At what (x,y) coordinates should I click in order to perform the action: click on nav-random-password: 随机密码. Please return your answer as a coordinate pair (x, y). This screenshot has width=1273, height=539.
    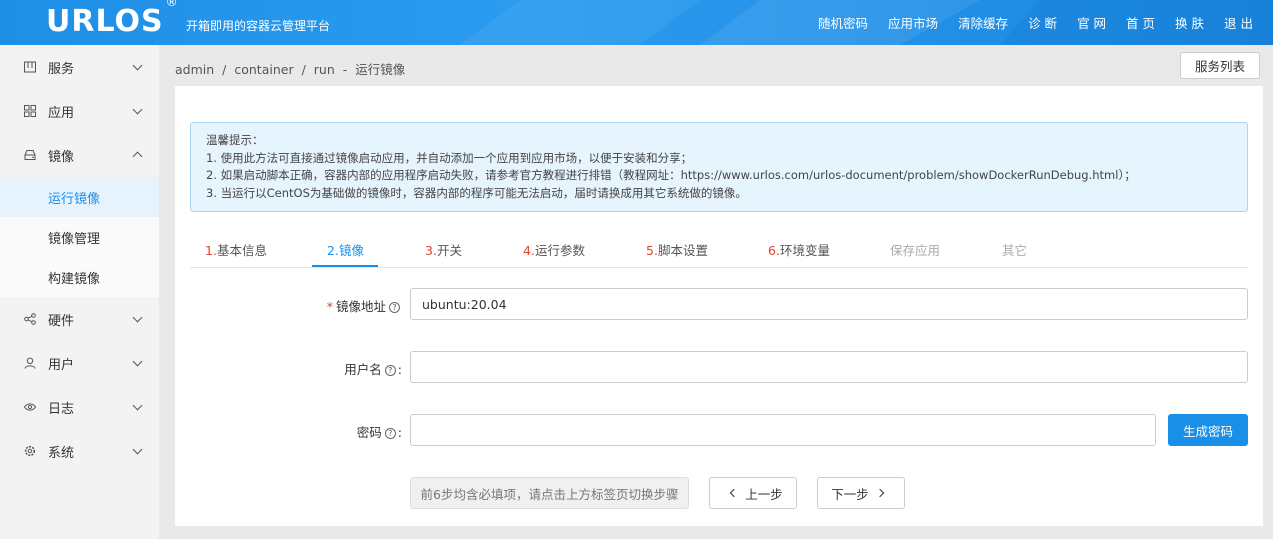
    Looking at the image, I should click on (843, 22).